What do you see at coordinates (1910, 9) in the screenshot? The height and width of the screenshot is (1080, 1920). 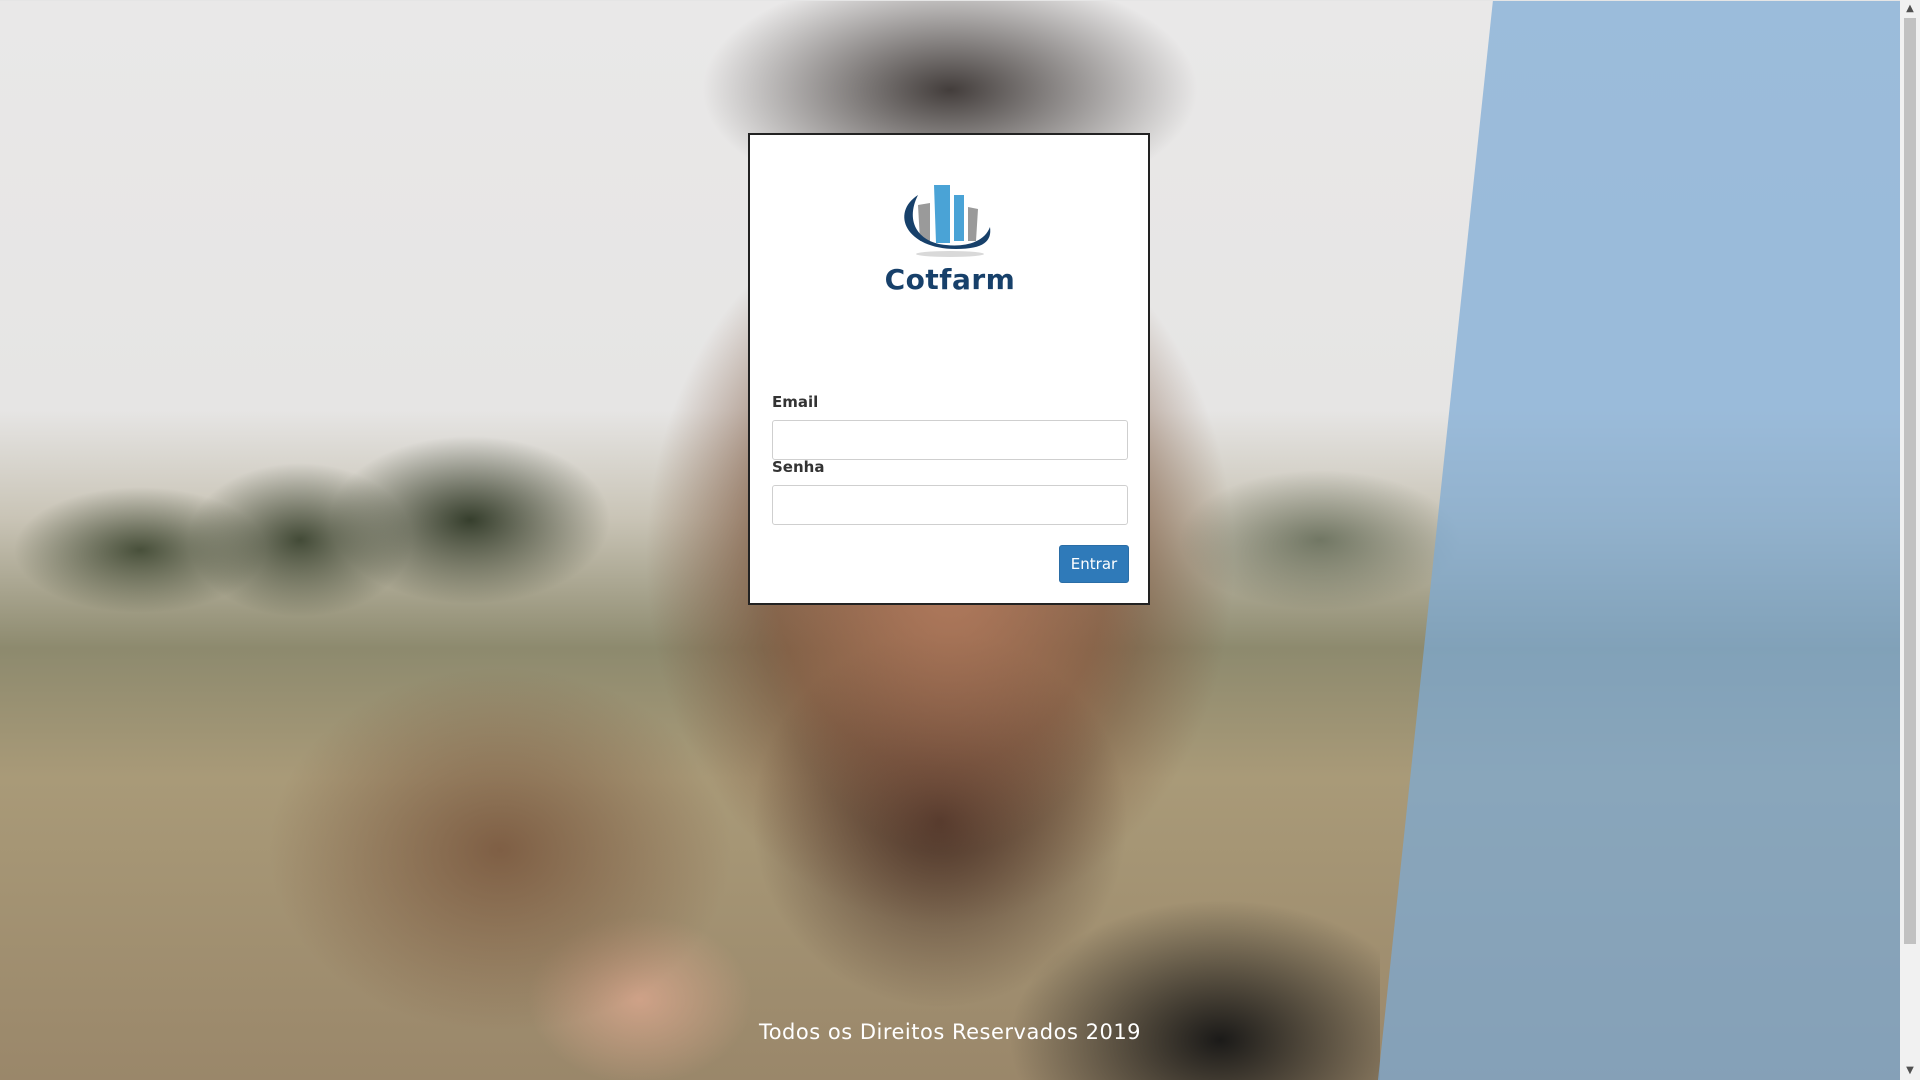 I see `scroll-up-arrow-icon: ▲` at bounding box center [1910, 9].